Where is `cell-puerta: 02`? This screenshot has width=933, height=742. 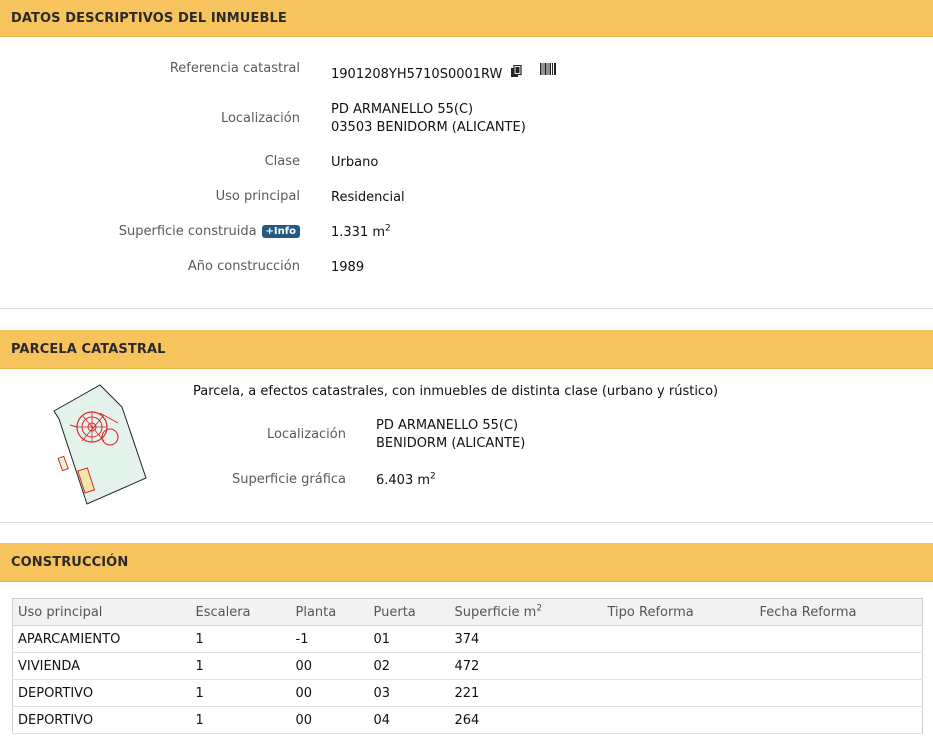 cell-puerta: 02 is located at coordinates (409, 666).